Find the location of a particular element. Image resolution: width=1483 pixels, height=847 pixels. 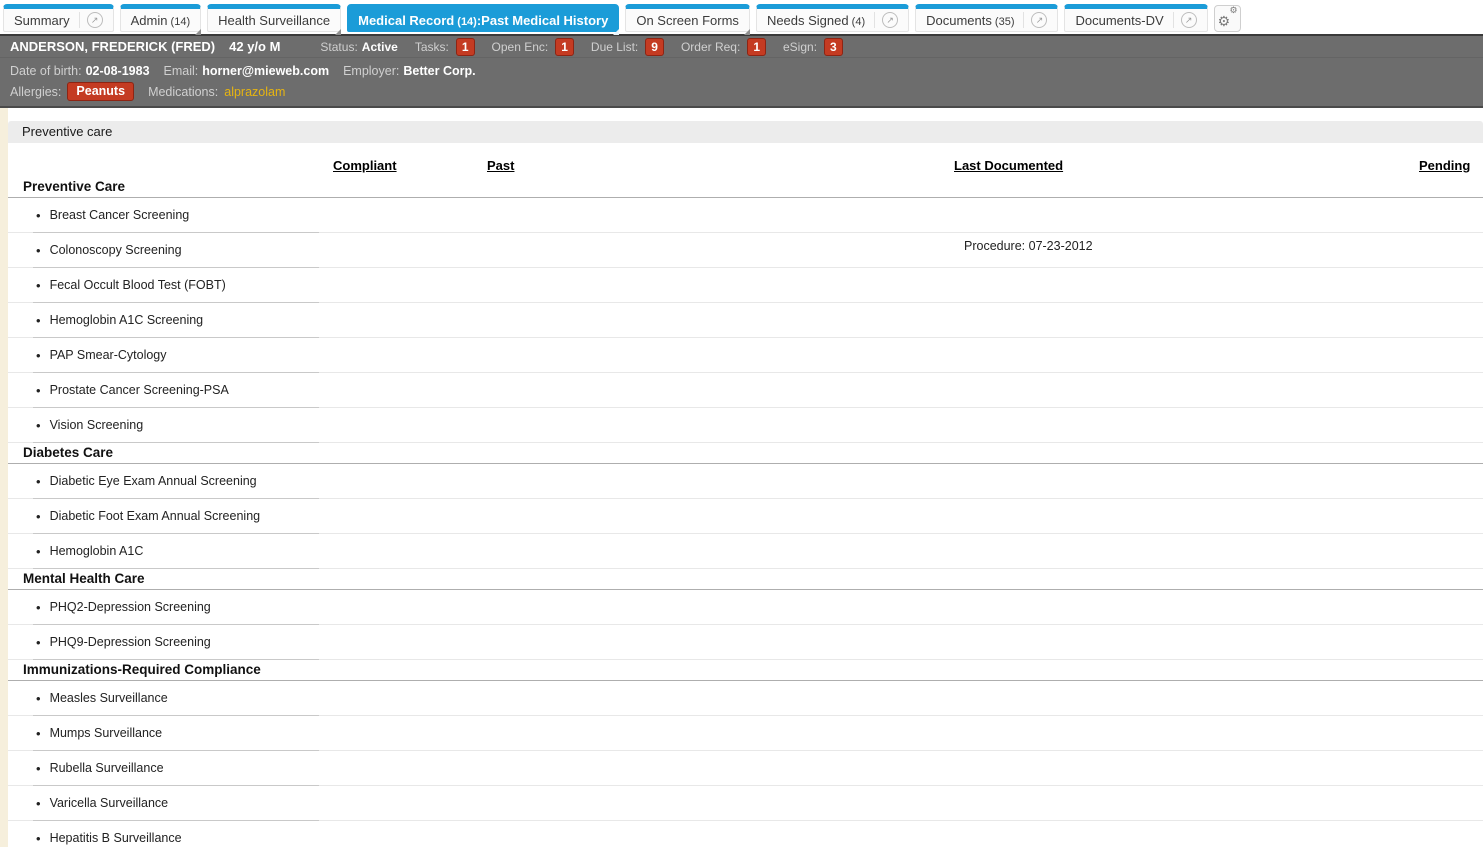

table-row: • Hepatitis B Surveillance is located at coordinates (745, 834).